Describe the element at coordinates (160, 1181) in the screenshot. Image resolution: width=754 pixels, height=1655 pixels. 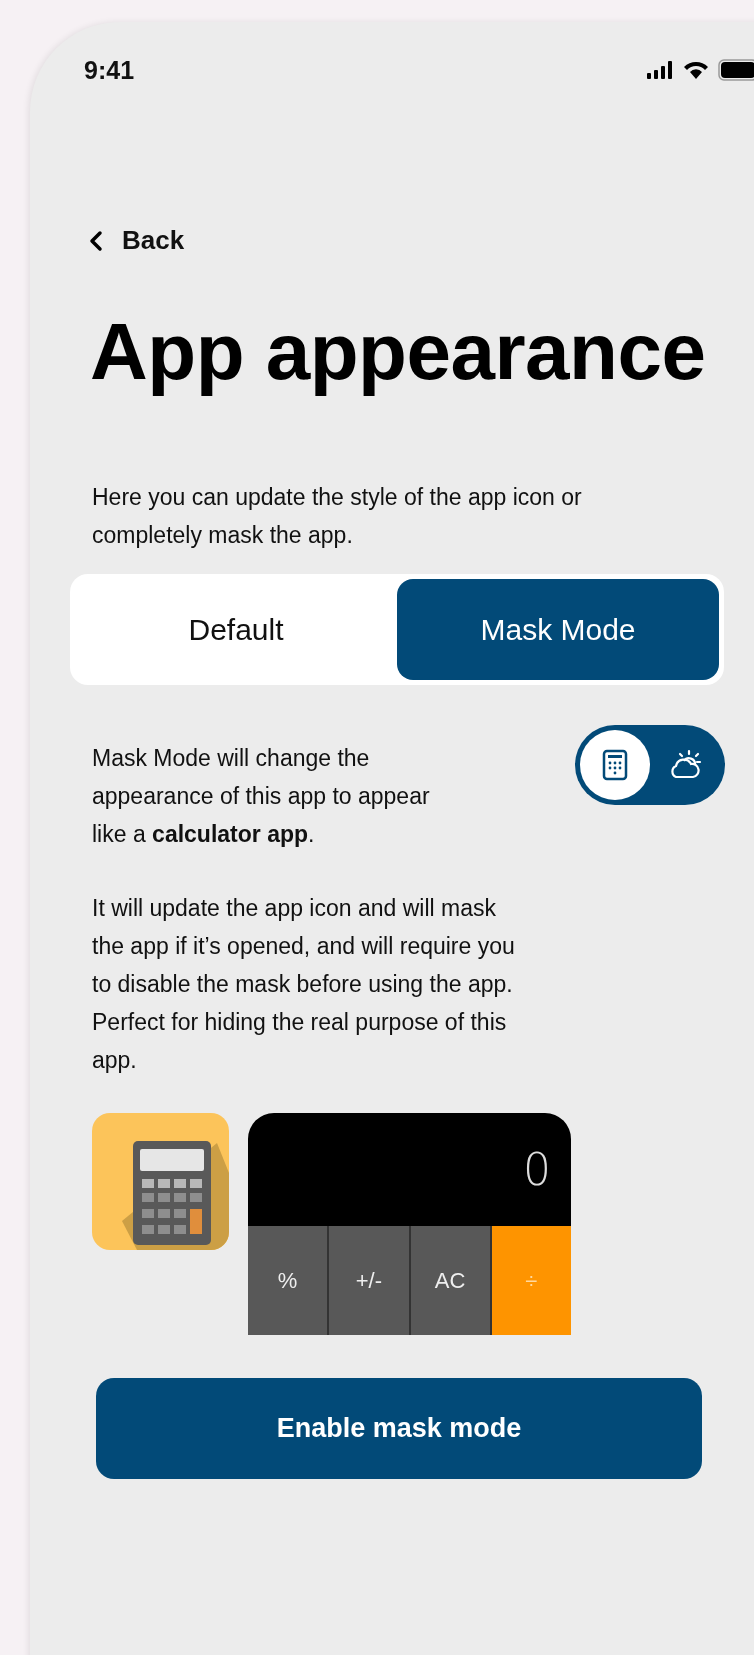
I see `calculator-app-icon` at that location.